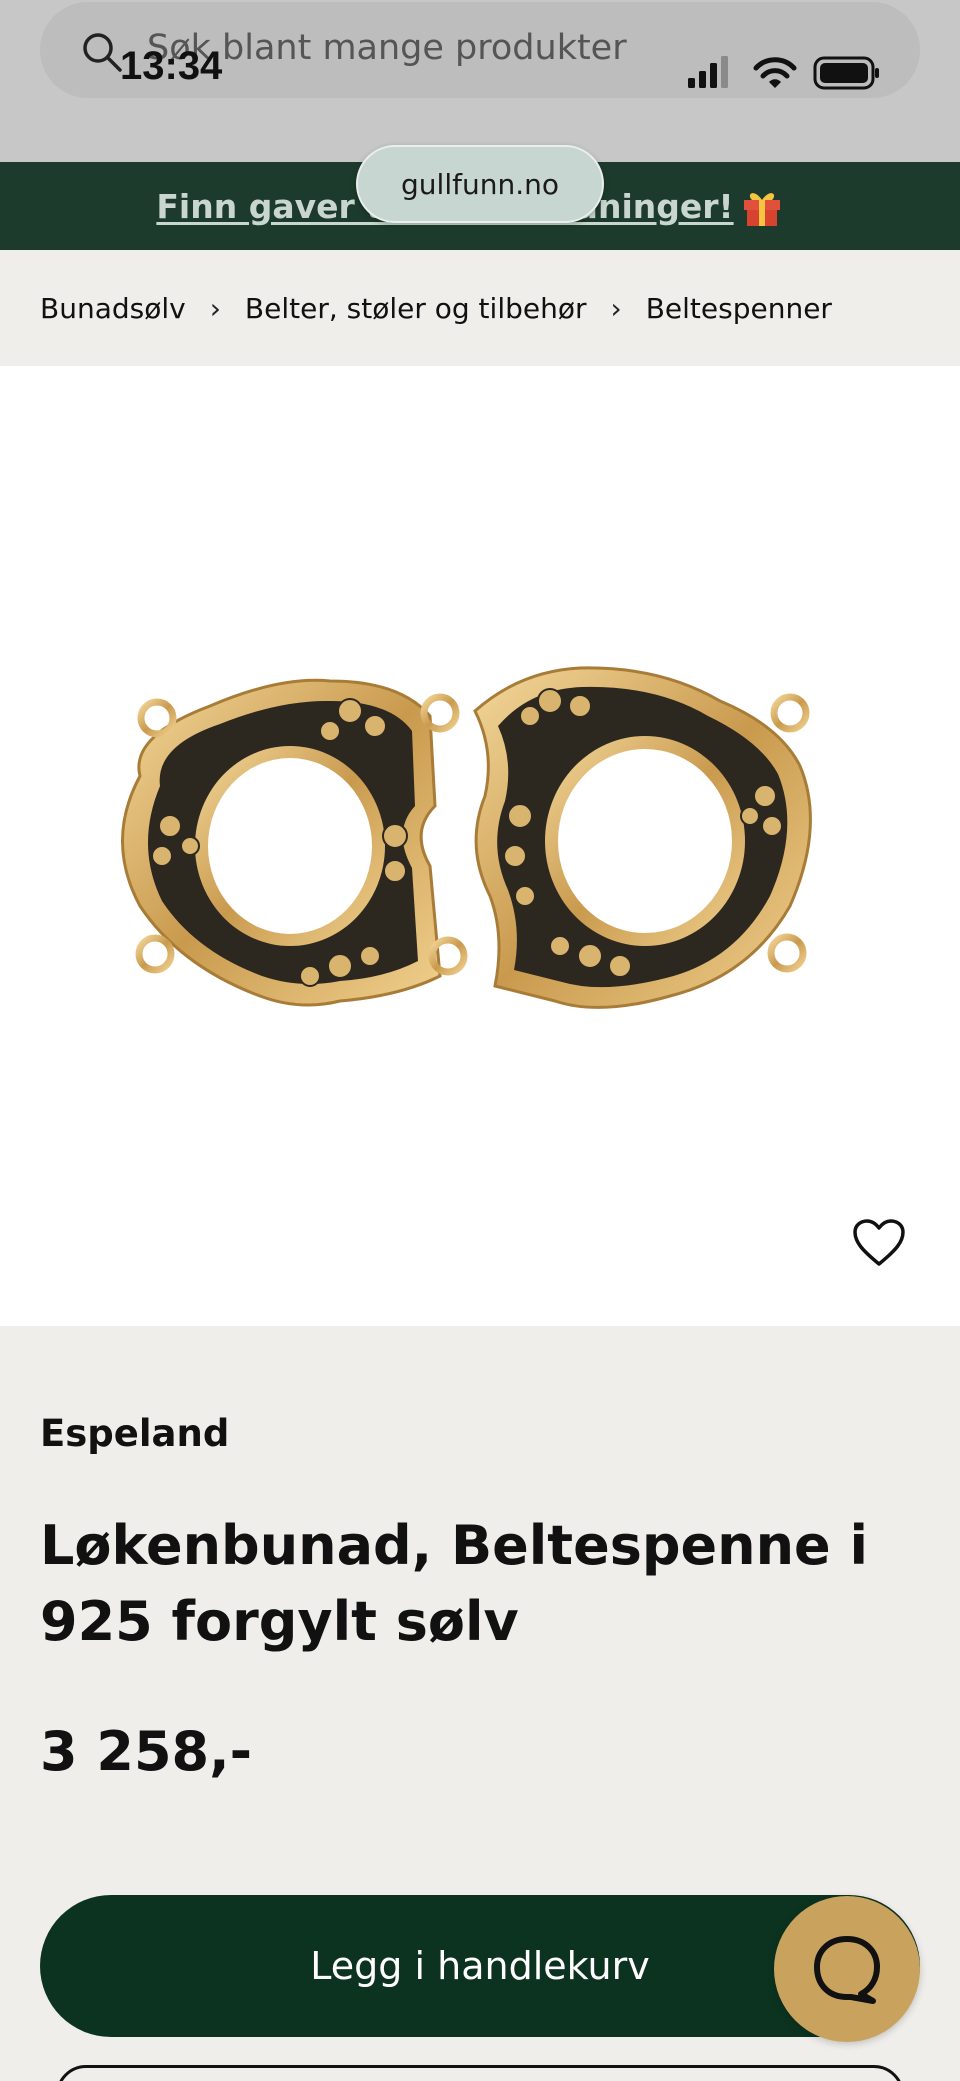  What do you see at coordinates (113, 308) in the screenshot?
I see `breadcrumb-item-bunadsolv: Bunadsølv` at bounding box center [113, 308].